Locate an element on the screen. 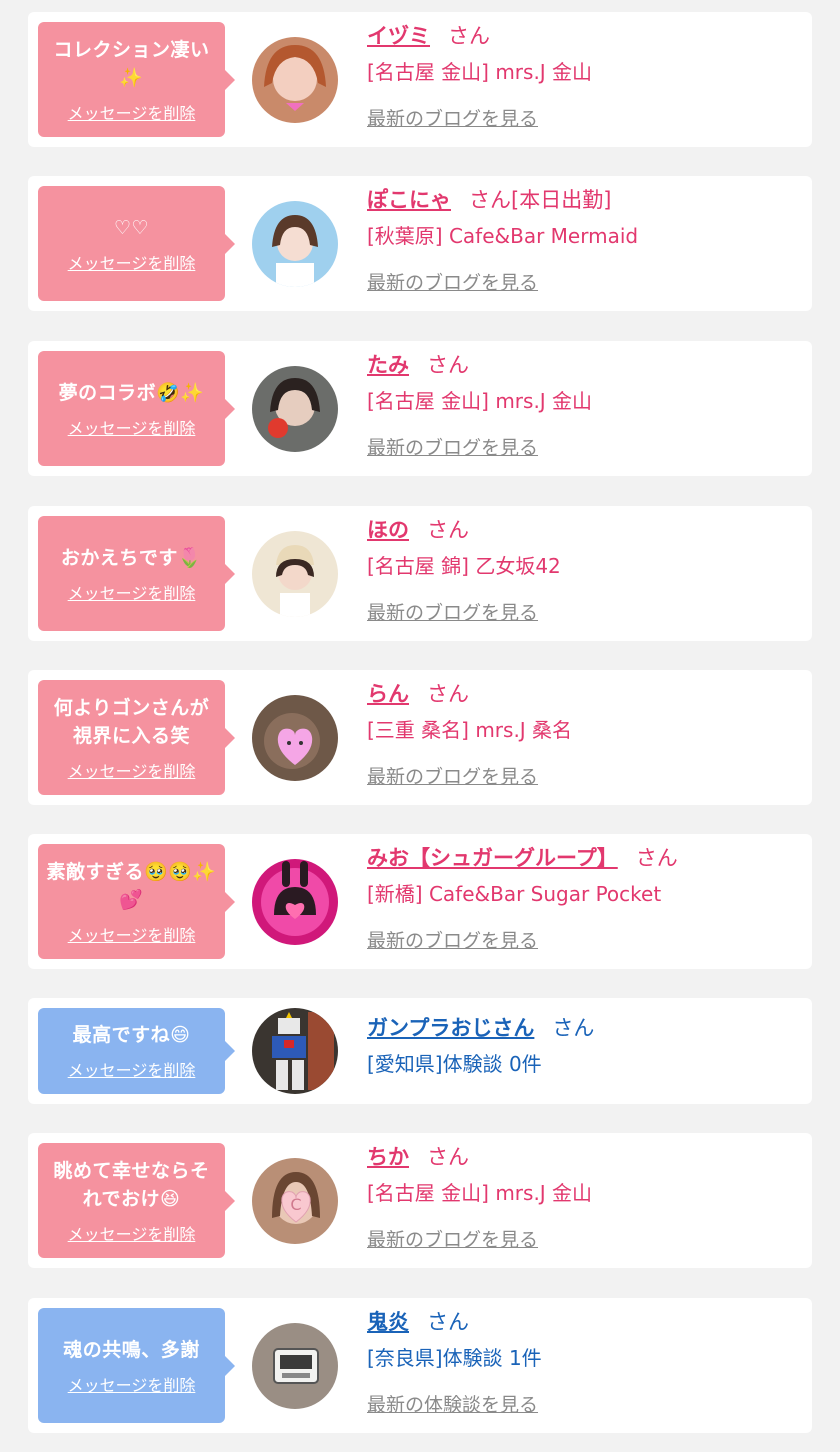 This screenshot has height=1452, width=840. message-bubble: 魂の共鳴、多謝 メッセージを削除 is located at coordinates (136, 1365).